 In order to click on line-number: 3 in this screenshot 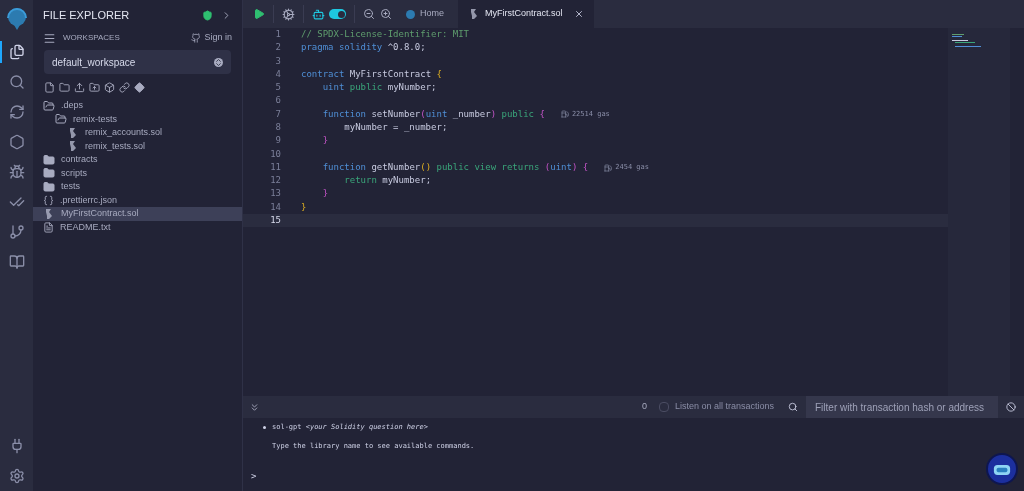, I will do `click(278, 61)`.